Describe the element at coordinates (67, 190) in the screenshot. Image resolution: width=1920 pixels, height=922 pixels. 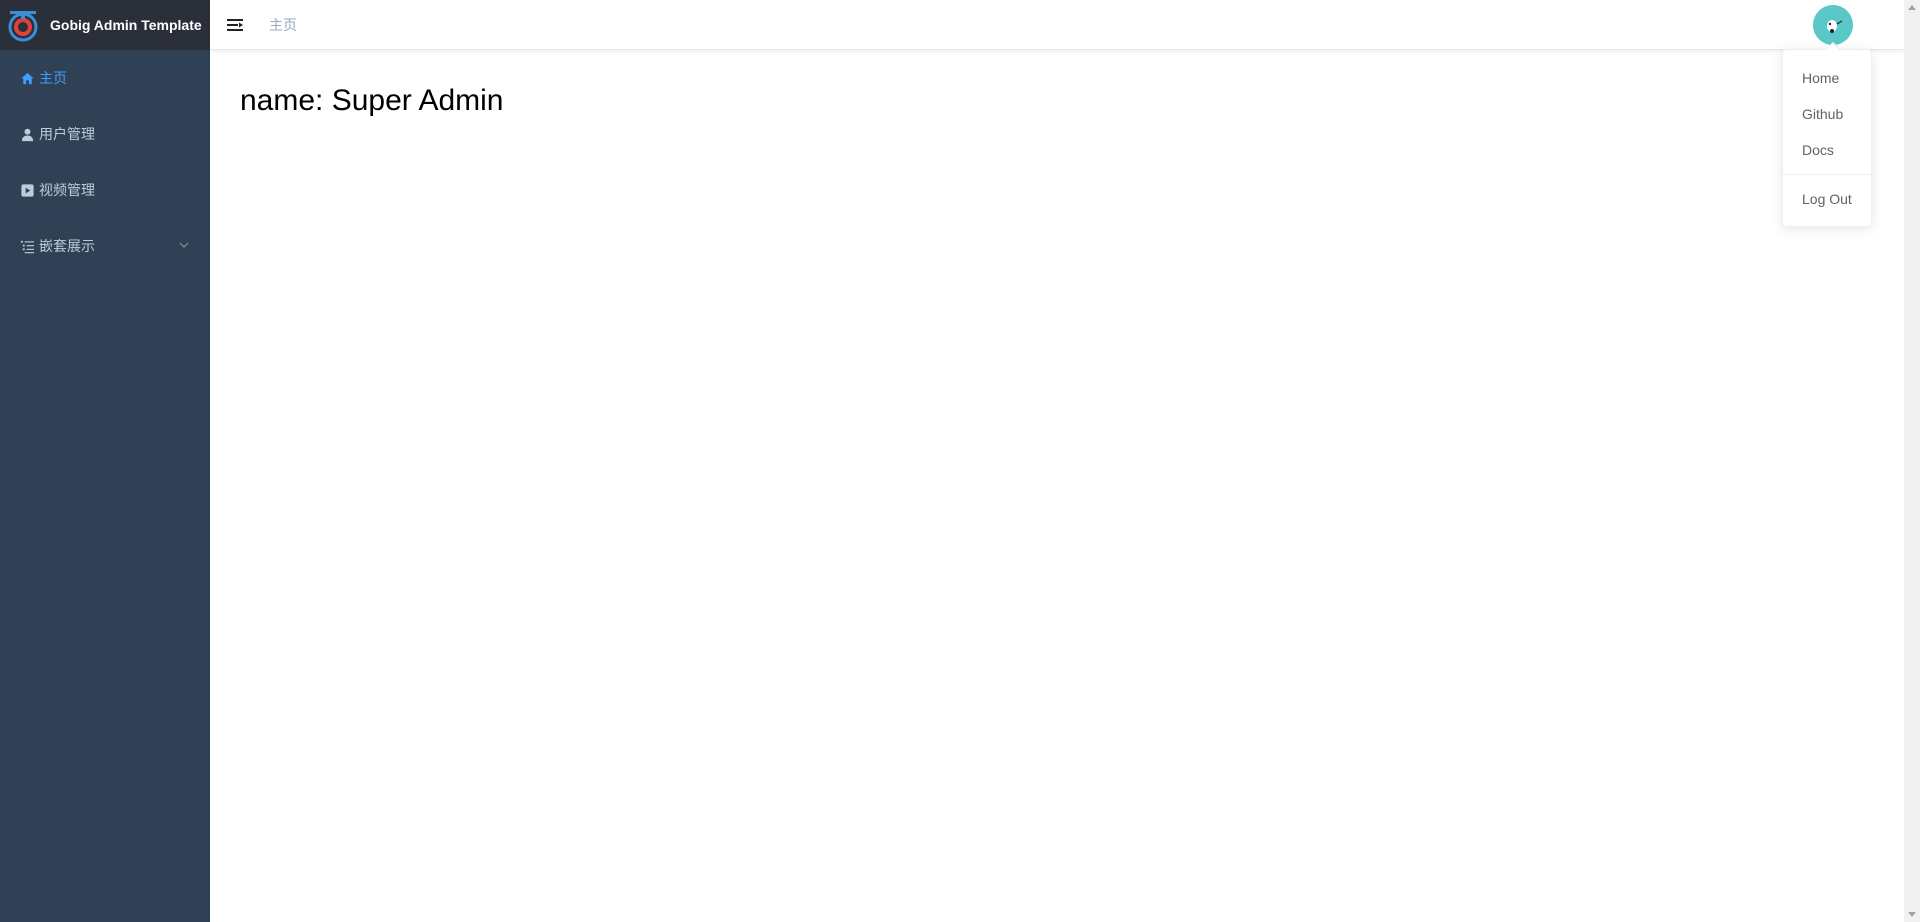
I see `sidebar-item-label: 视频管理` at that location.